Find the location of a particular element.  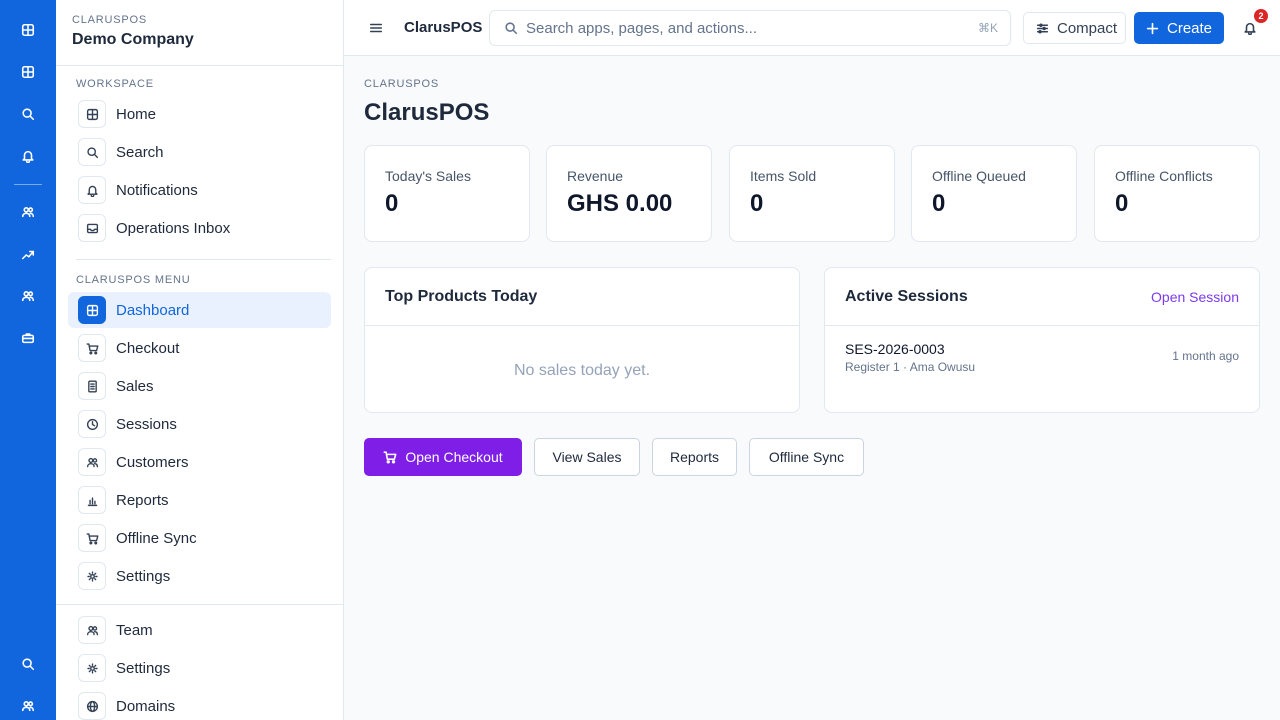

stat-label: Revenue is located at coordinates (595, 176).